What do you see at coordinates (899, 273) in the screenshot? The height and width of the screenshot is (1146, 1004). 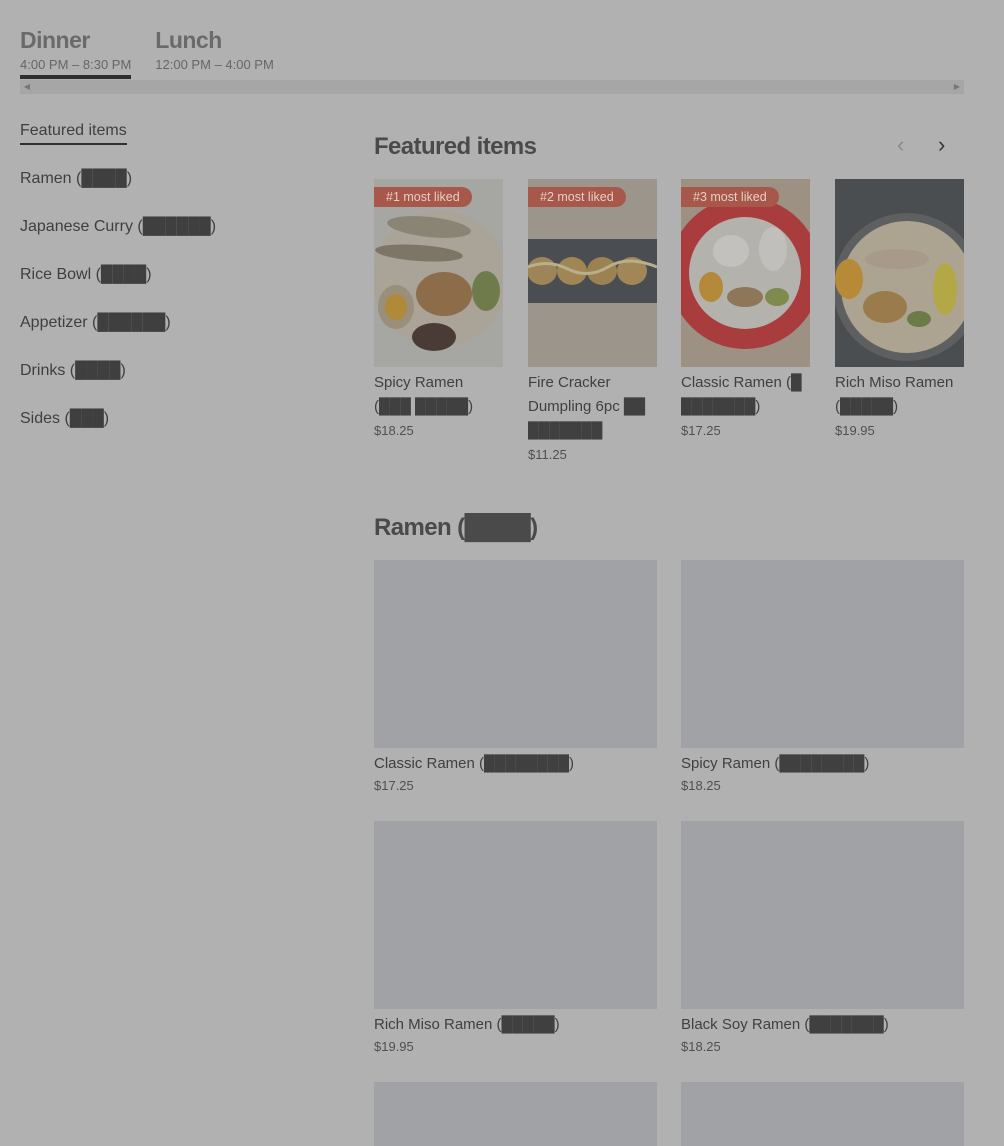 I see `food-photo` at bounding box center [899, 273].